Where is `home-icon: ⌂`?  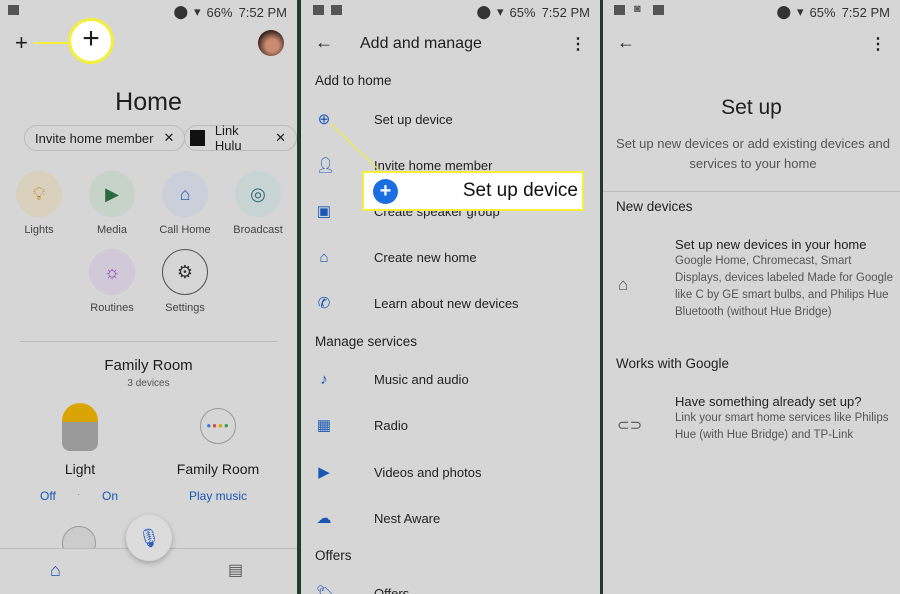 home-icon: ⌂ is located at coordinates (623, 284).